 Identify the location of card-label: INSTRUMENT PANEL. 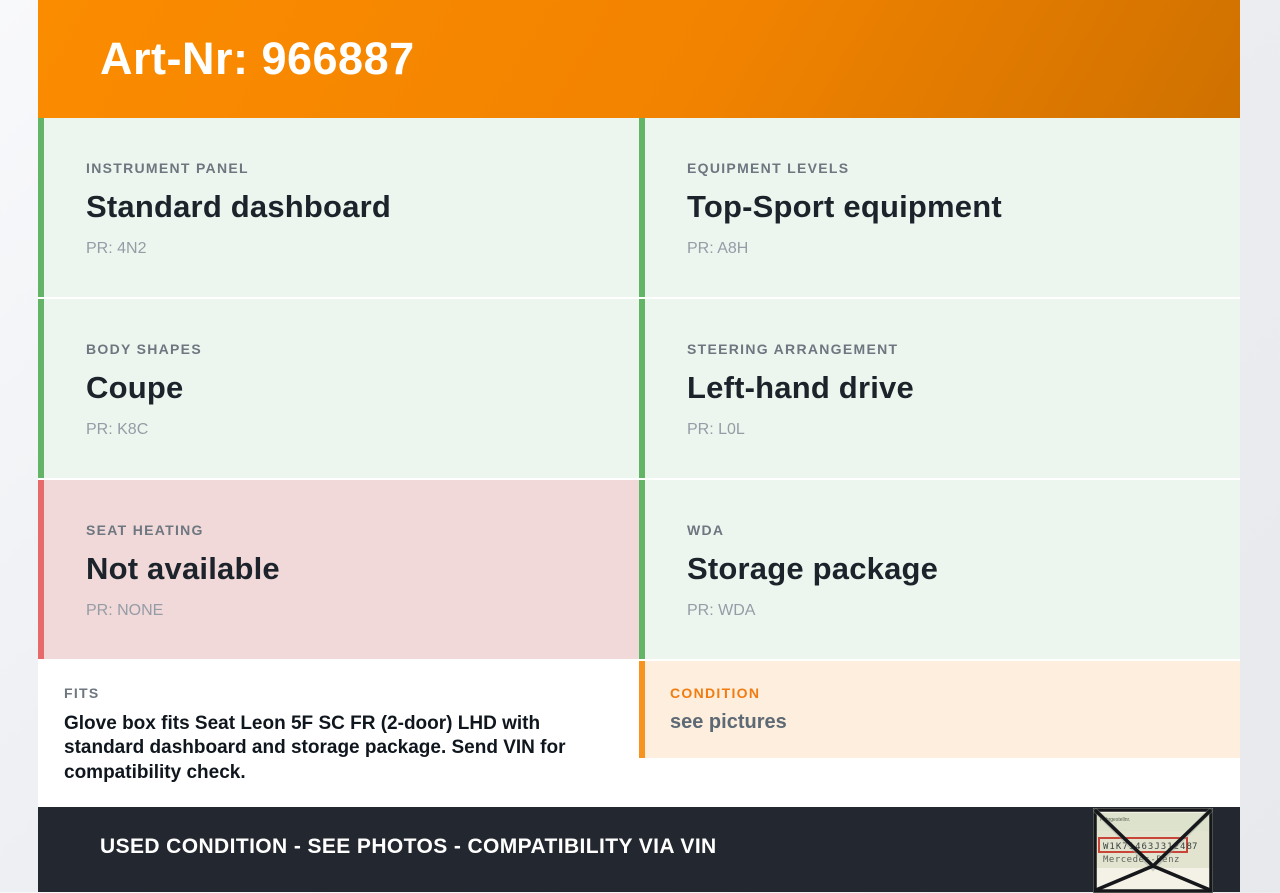
(167, 168).